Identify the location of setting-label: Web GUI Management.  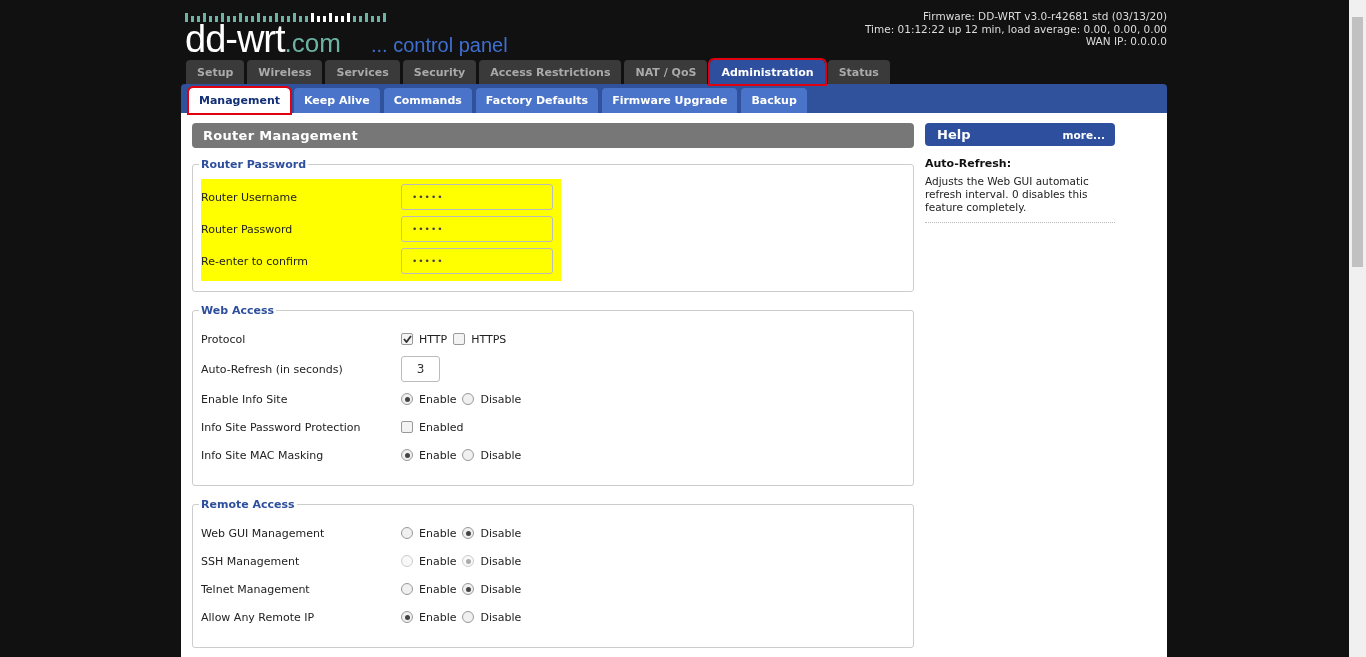
(263, 533).